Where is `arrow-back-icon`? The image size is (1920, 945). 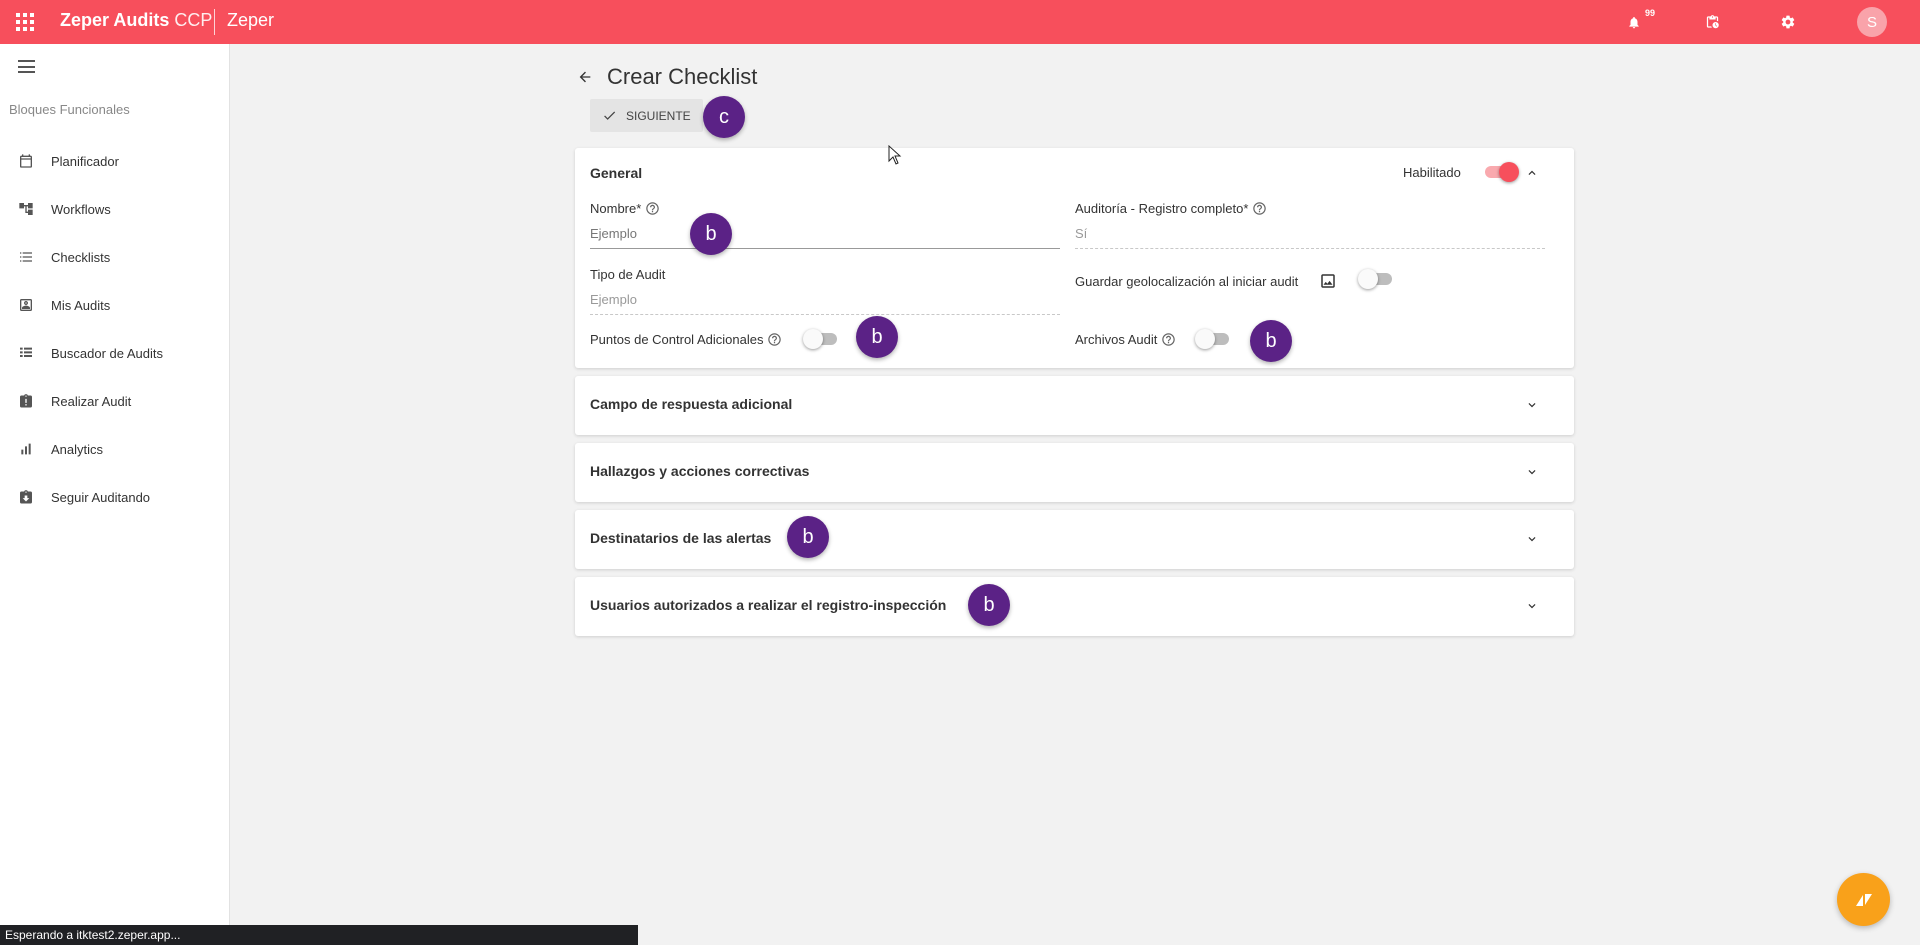
arrow-back-icon is located at coordinates (585, 77).